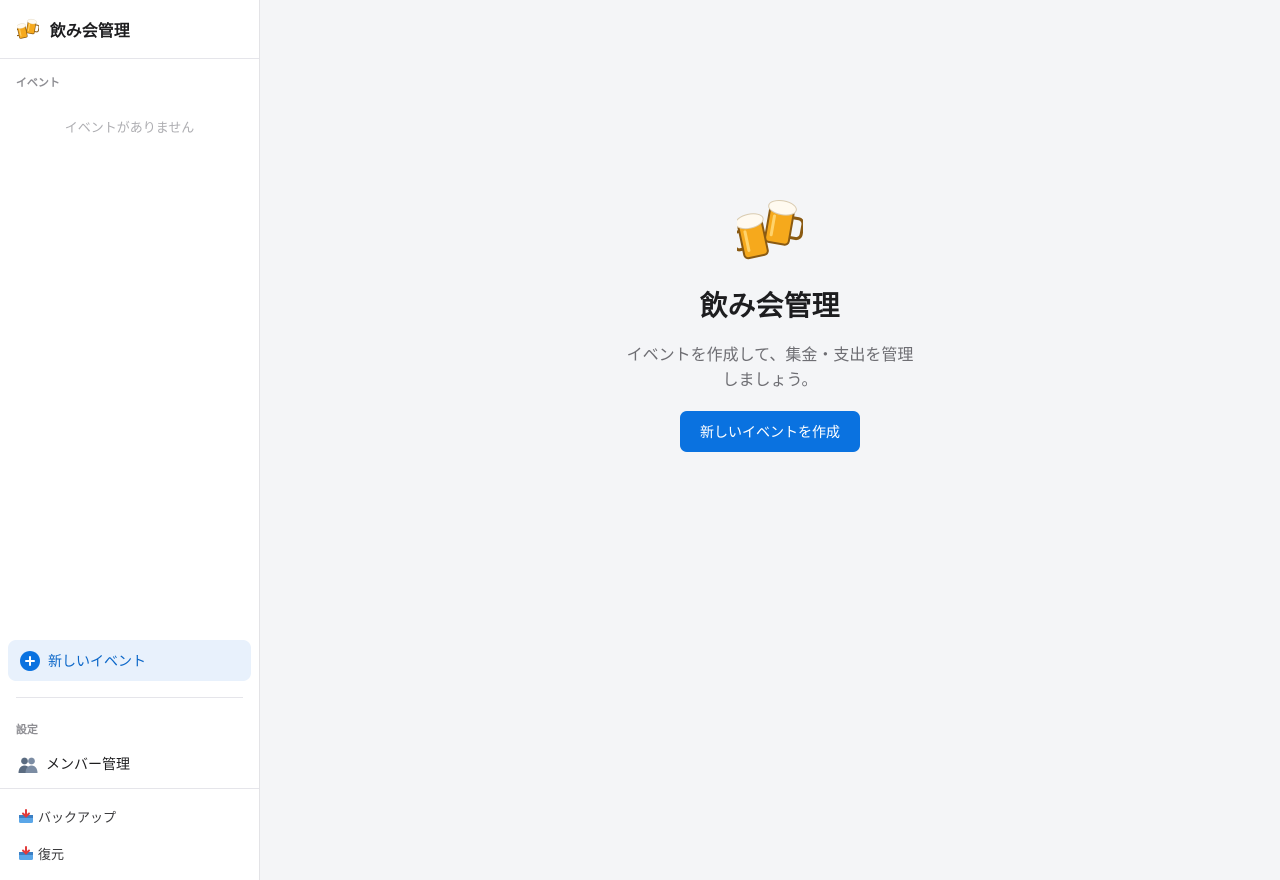 The width and height of the screenshot is (1280, 880). Describe the element at coordinates (129, 834) in the screenshot. I see `sidebar-footer: バックアップ 復元` at that location.